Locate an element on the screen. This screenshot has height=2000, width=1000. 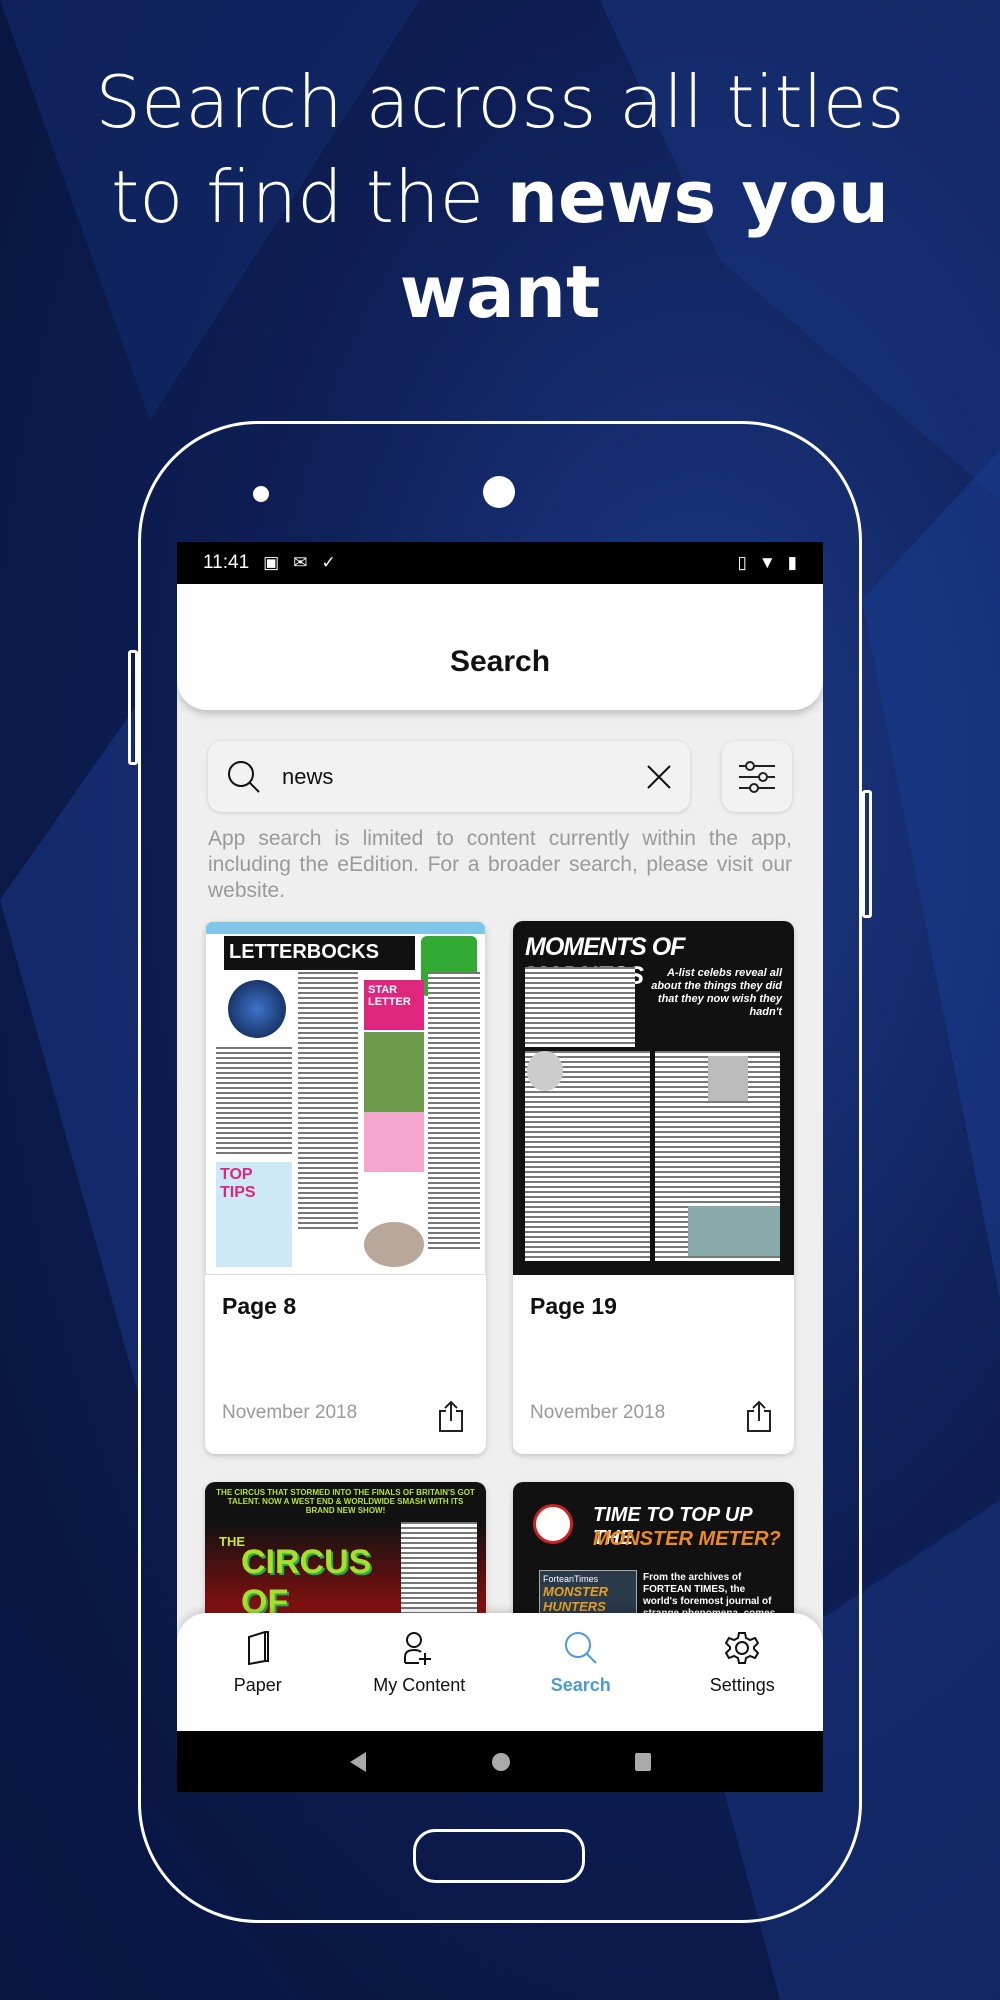
filter-button is located at coordinates (757, 776).